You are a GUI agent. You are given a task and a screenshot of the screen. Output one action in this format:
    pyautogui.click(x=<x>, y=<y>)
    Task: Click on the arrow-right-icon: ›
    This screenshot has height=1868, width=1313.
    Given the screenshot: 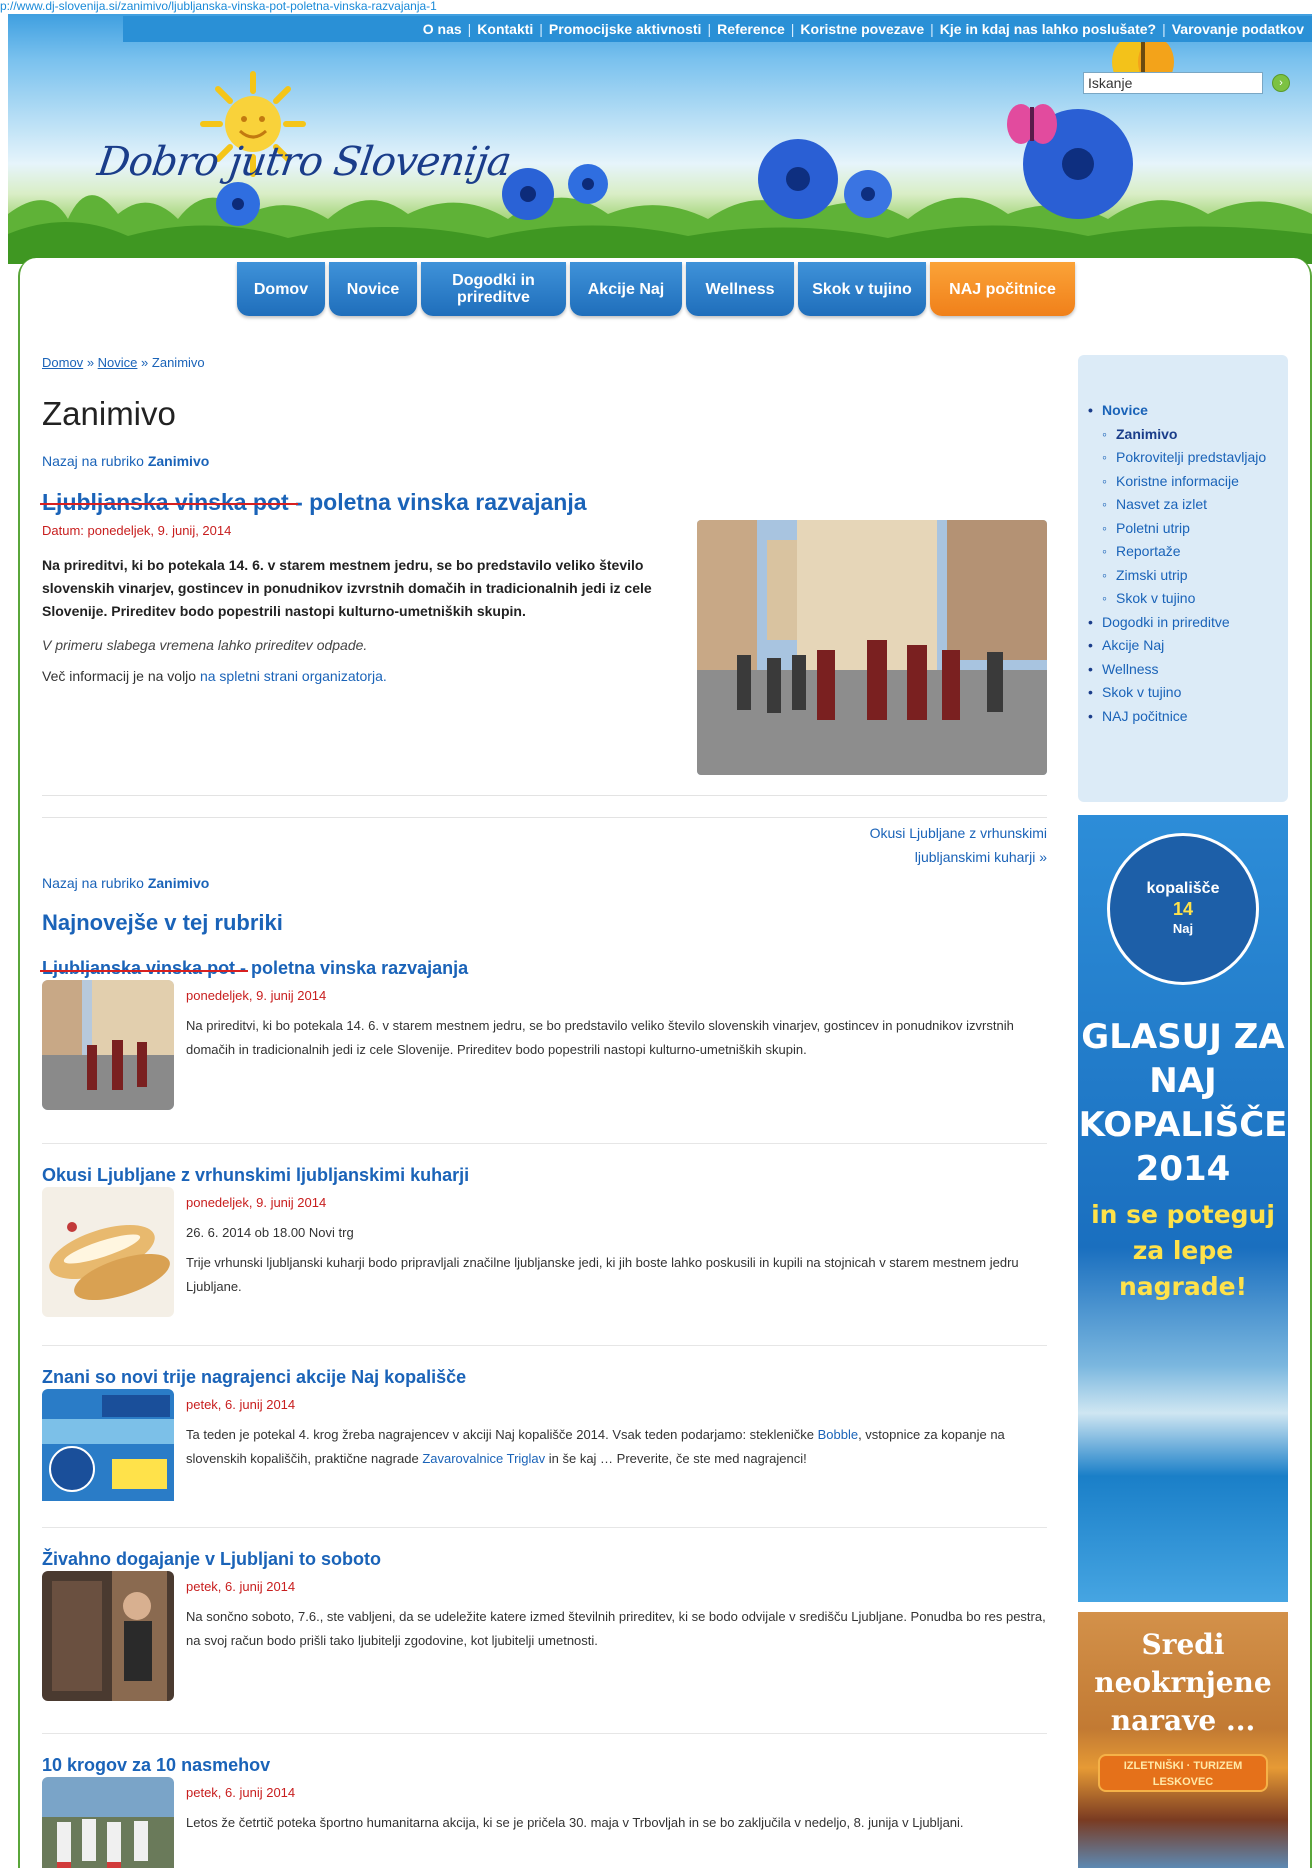 What is the action you would take?
    pyautogui.click(x=1281, y=83)
    